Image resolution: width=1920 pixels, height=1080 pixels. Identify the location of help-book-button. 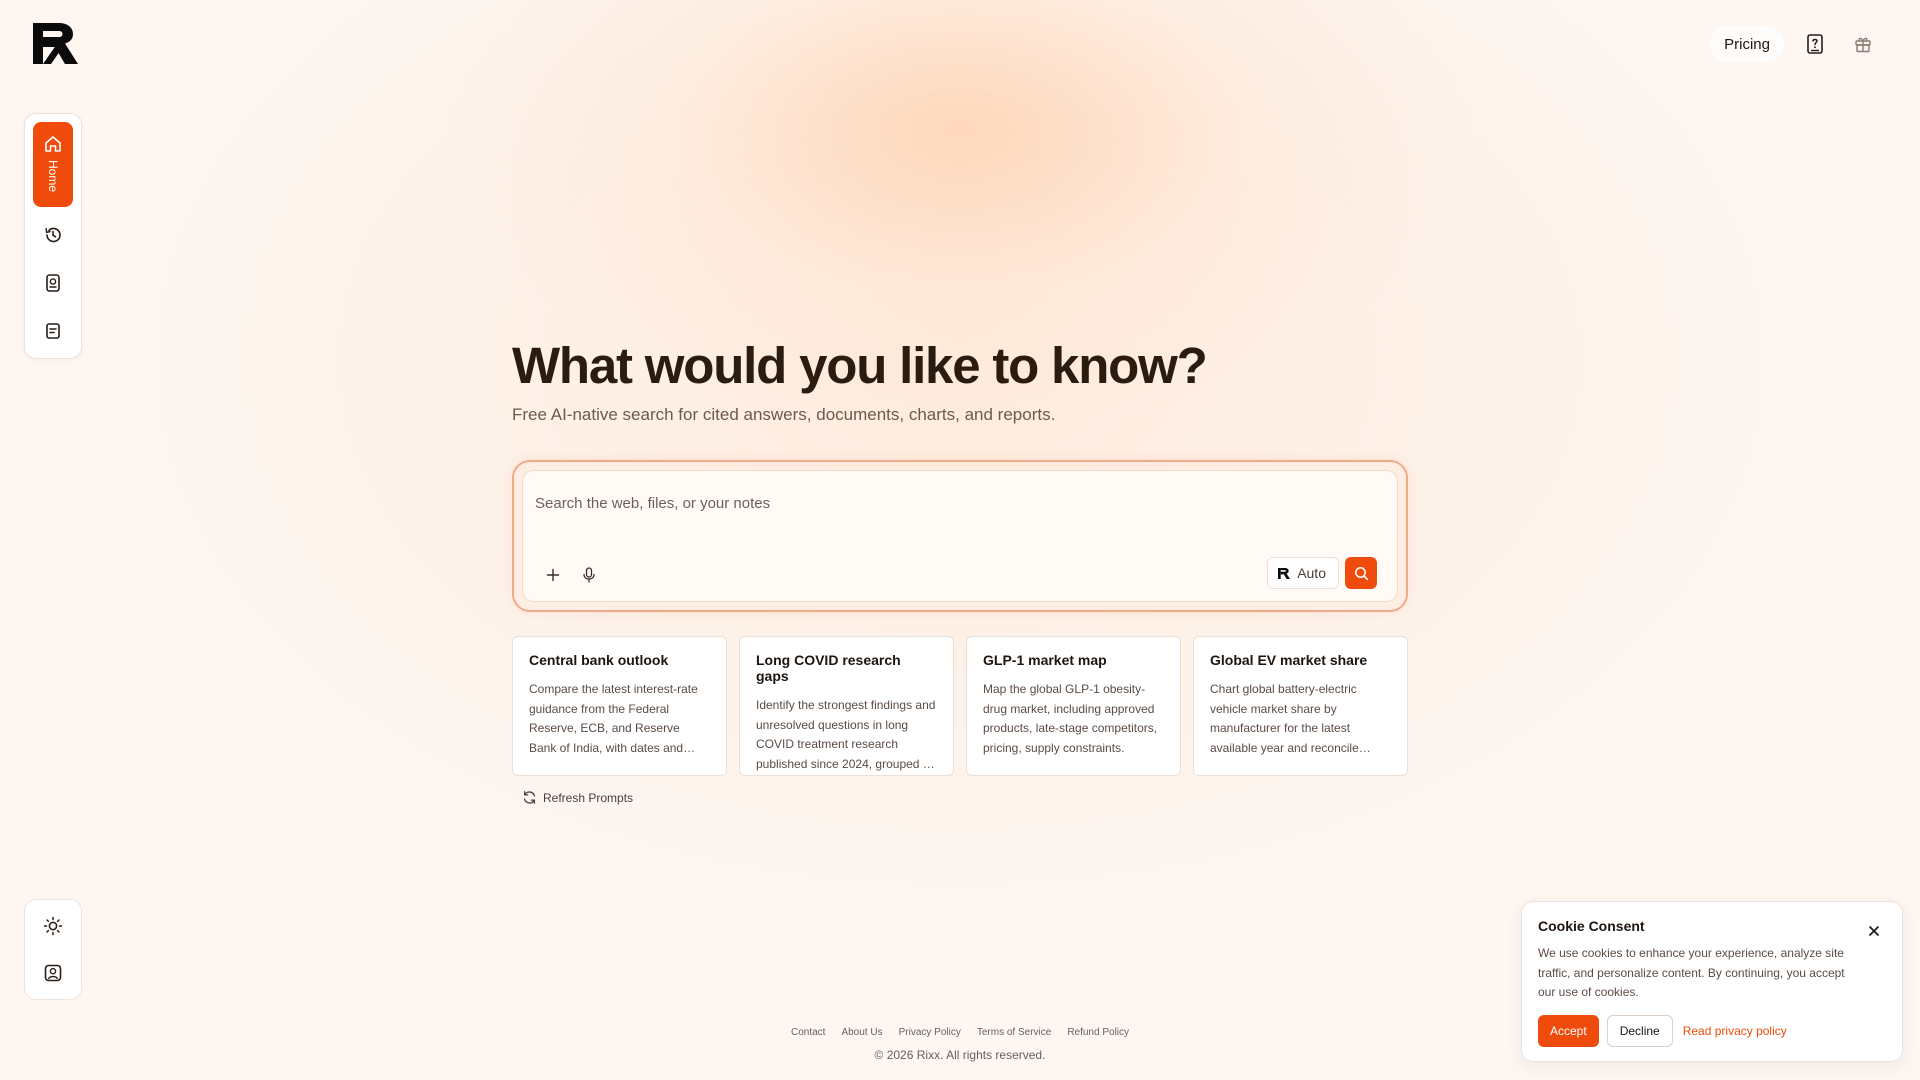
(1815, 44).